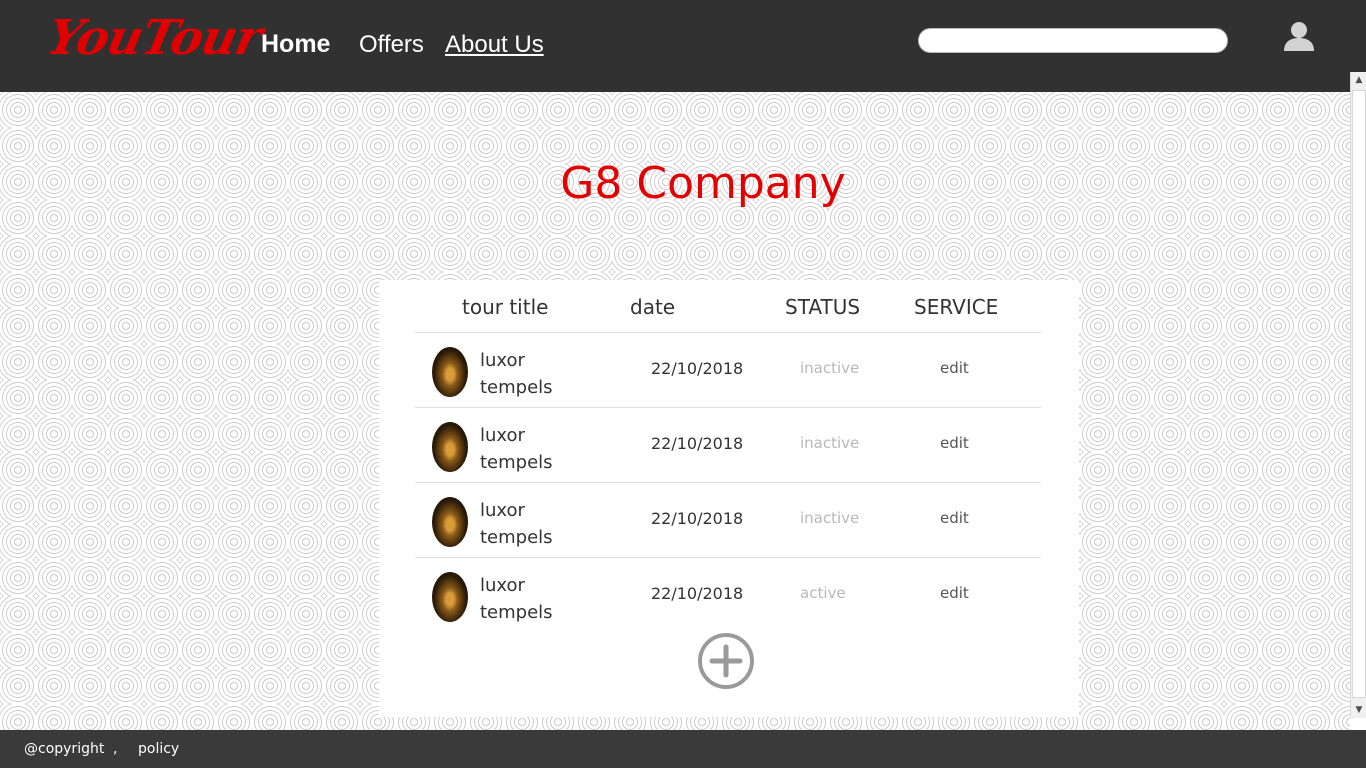 The height and width of the screenshot is (768, 1366). I want to click on column-header-status: STATUS, so click(823, 307).